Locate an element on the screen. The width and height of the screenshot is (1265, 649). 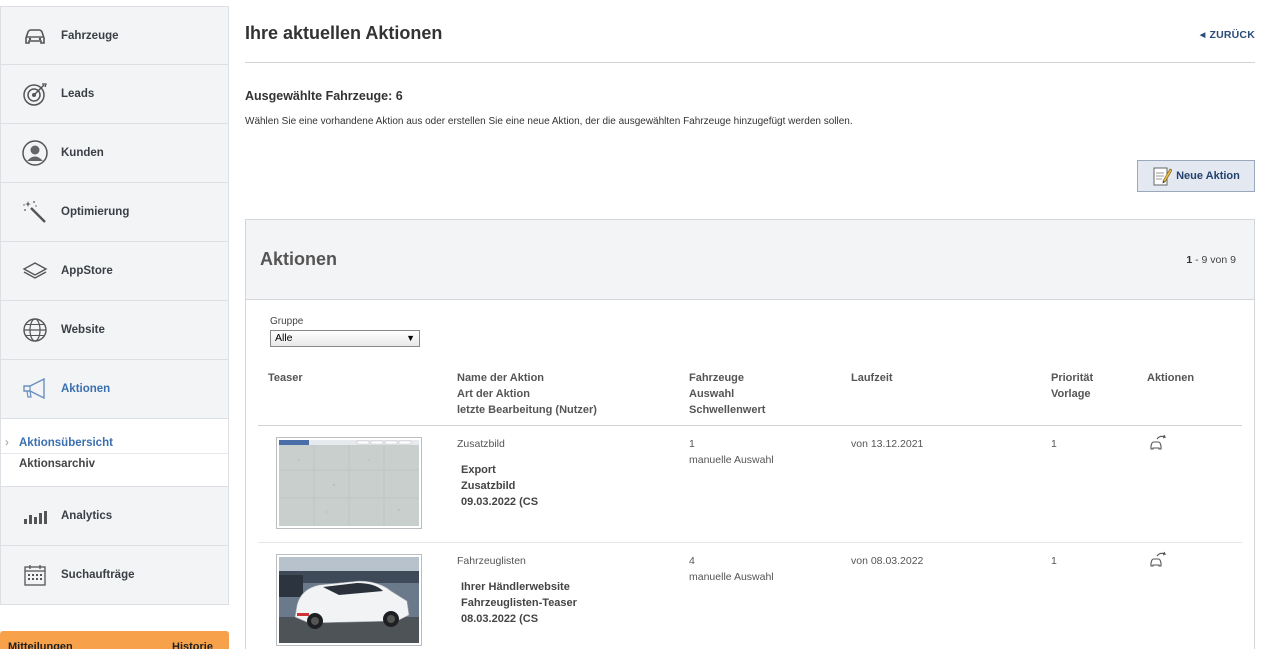
chevron-down-icon: ▼ is located at coordinates (410, 338).